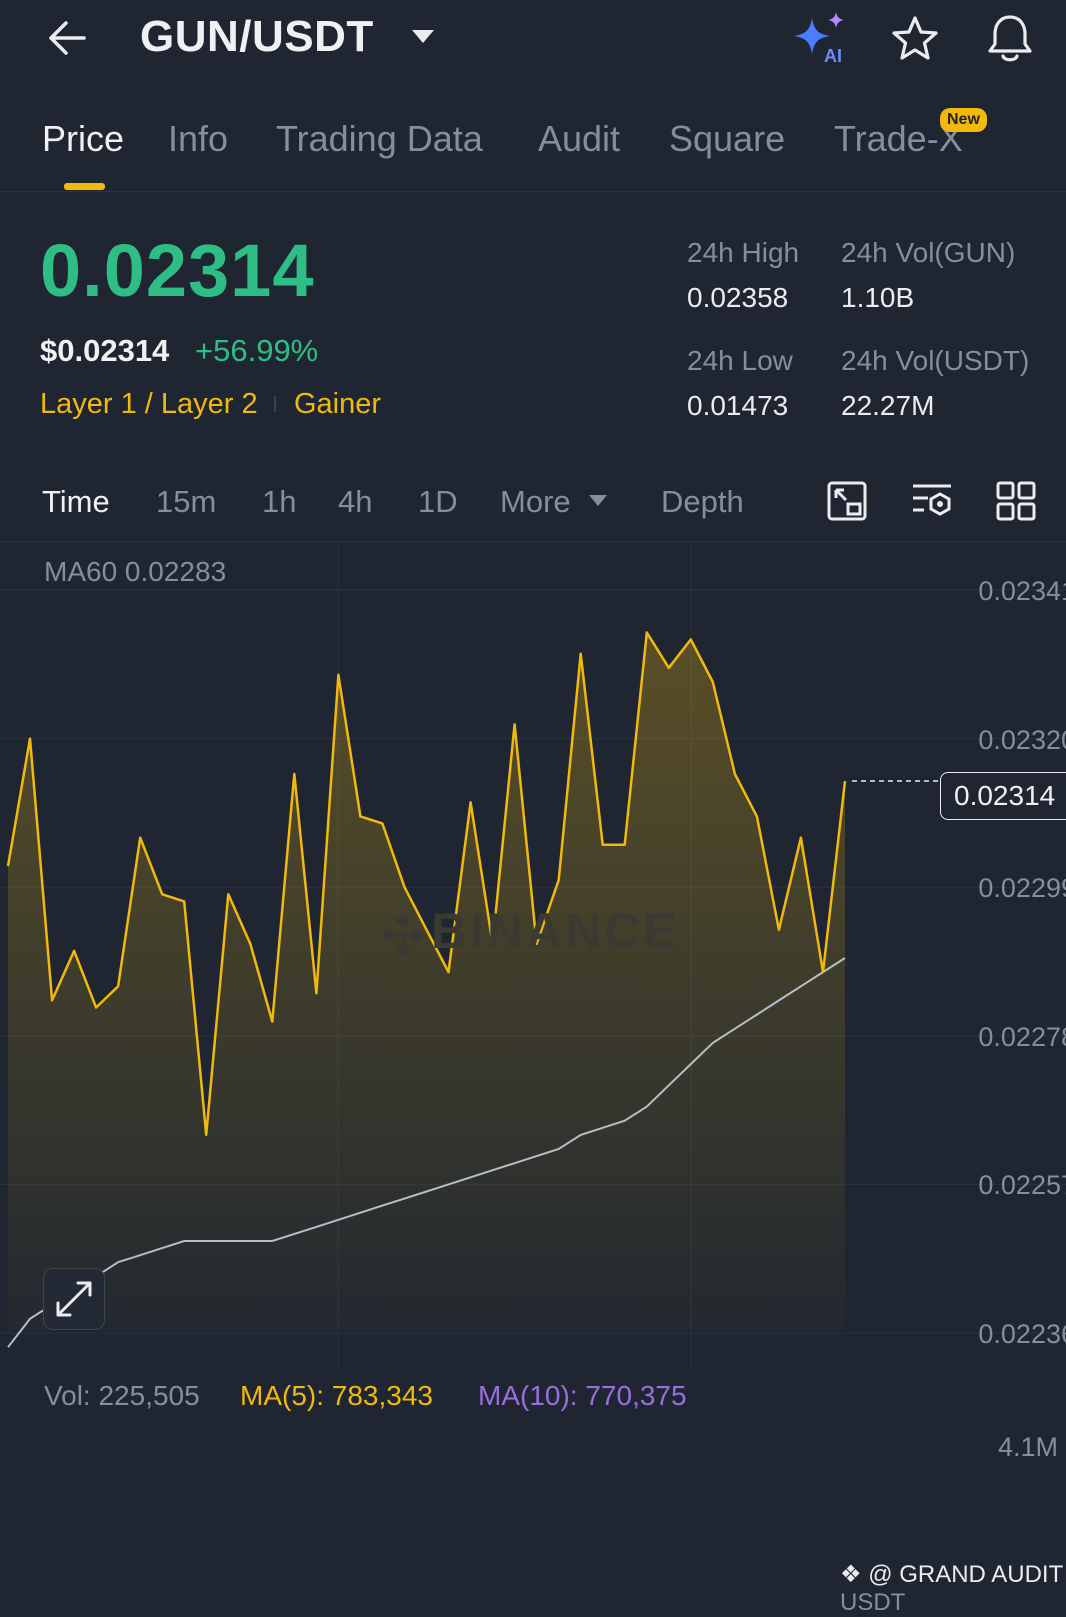 The width and height of the screenshot is (1066, 1617). What do you see at coordinates (177, 270) in the screenshot?
I see `last-price: 0.02314` at bounding box center [177, 270].